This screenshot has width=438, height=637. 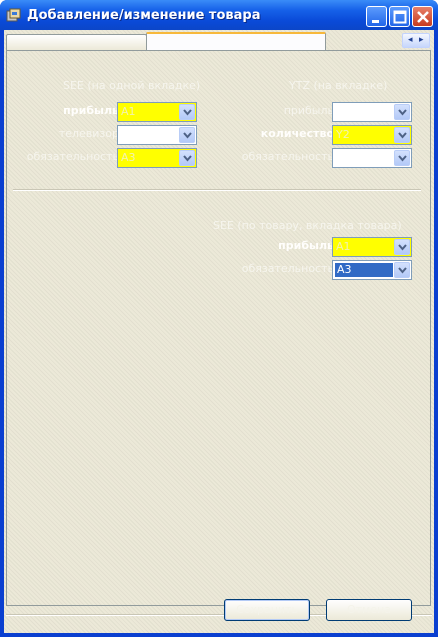 I want to click on right-row-1-label: прибыль, so click(x=308, y=110).